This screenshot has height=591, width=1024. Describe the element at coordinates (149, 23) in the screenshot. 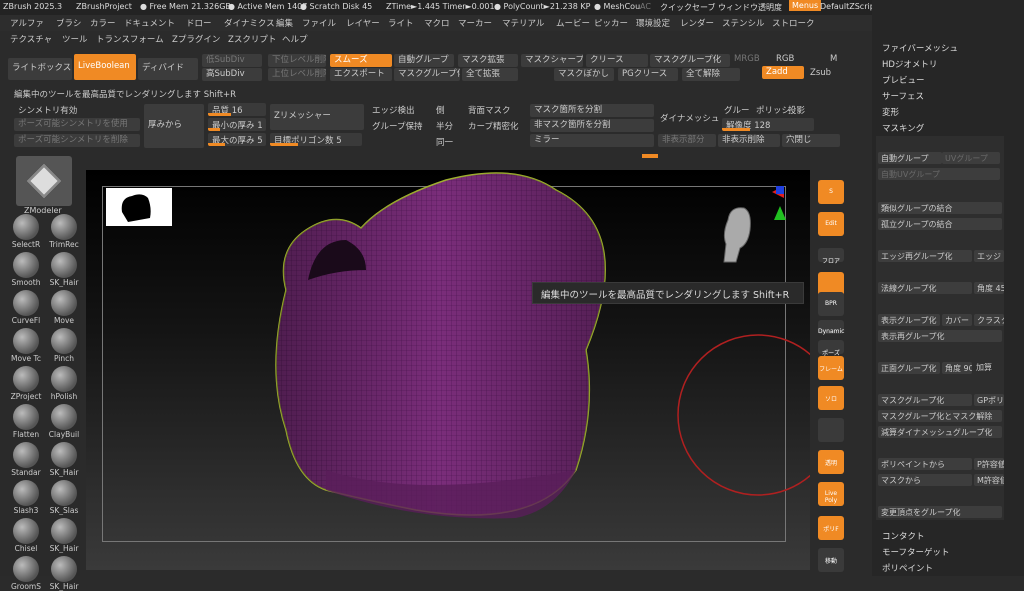

I see `menu-item: ドキュメント` at that location.